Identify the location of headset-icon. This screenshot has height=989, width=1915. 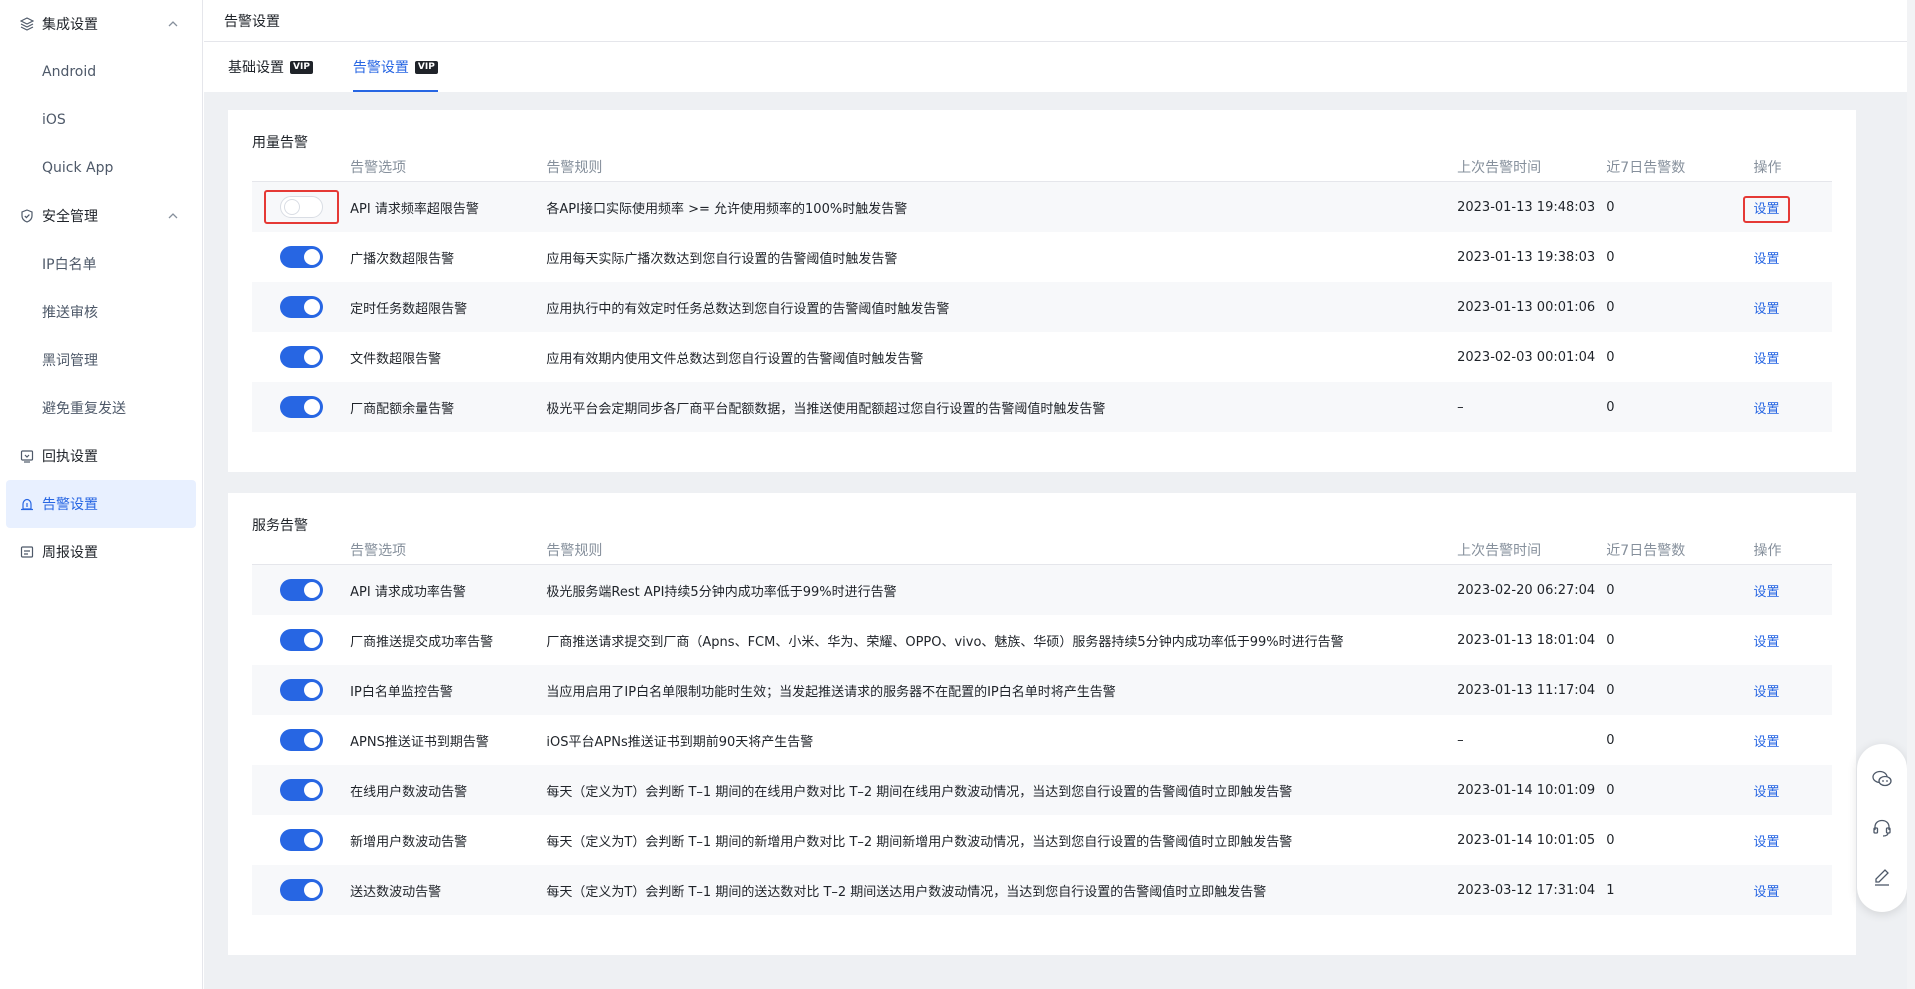
(1882, 828).